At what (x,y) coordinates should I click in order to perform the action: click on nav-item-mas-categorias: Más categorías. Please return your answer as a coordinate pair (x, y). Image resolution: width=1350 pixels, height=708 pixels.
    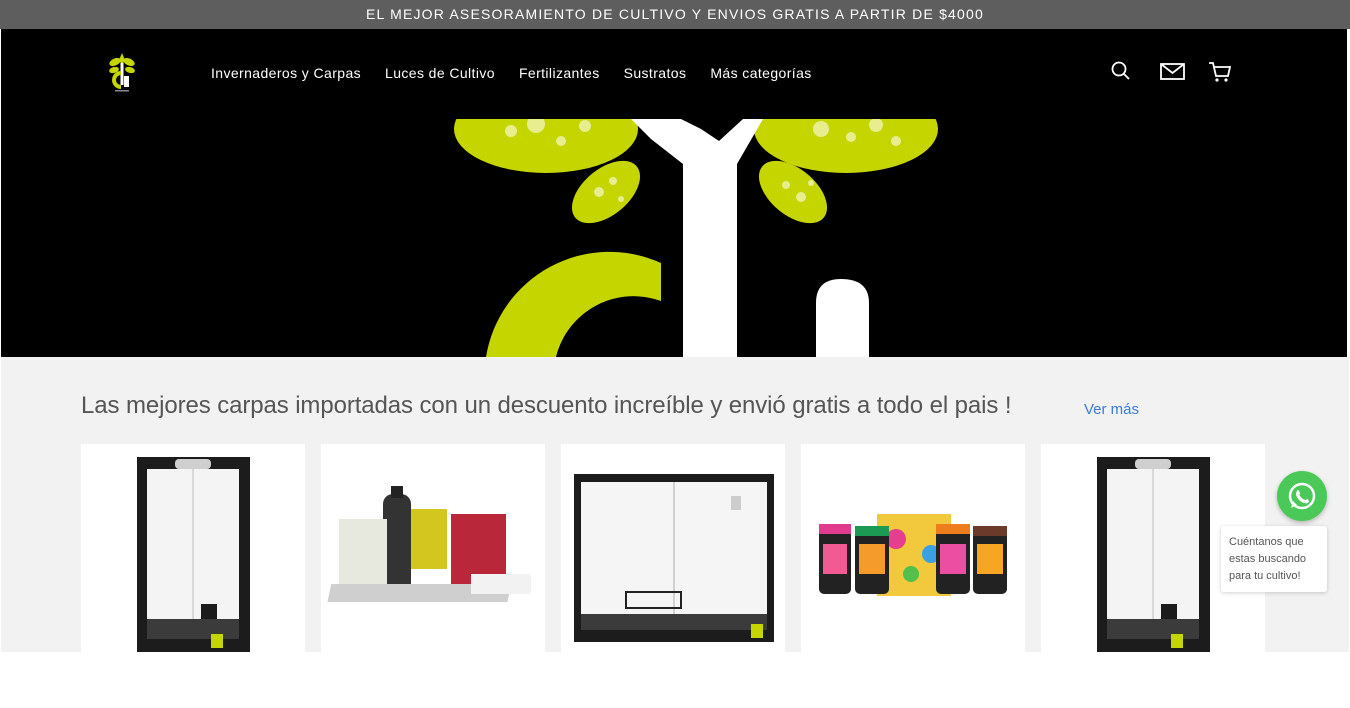
    Looking at the image, I should click on (760, 73).